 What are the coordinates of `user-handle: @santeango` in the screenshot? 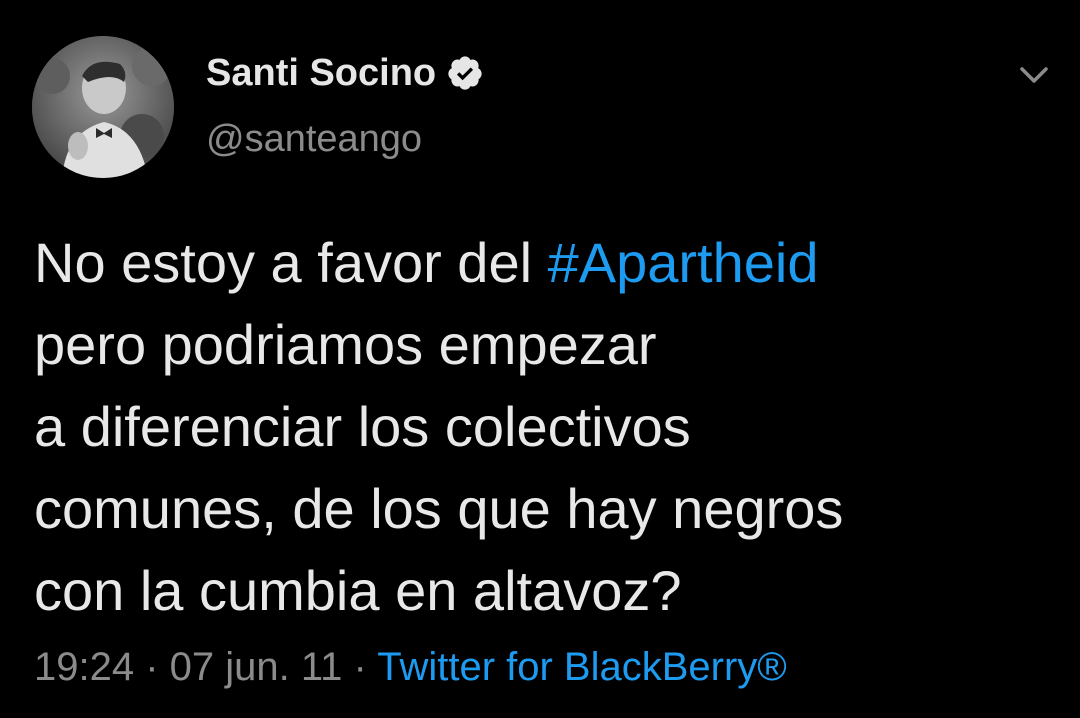 It's located at (314, 139).